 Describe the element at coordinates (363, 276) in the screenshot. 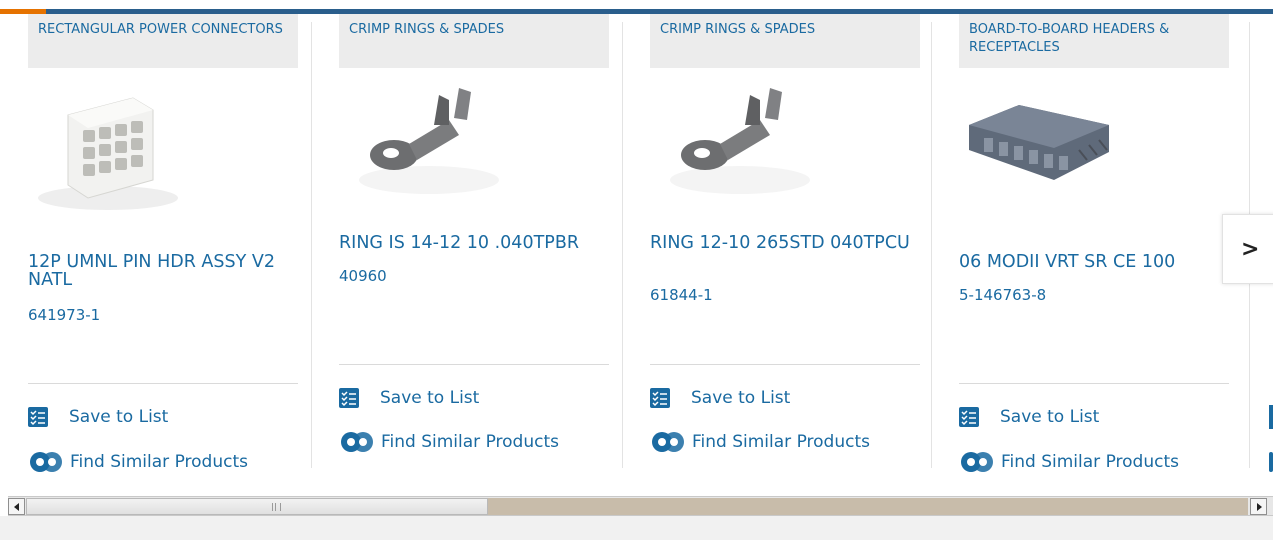

I see `part-number: 40960` at that location.